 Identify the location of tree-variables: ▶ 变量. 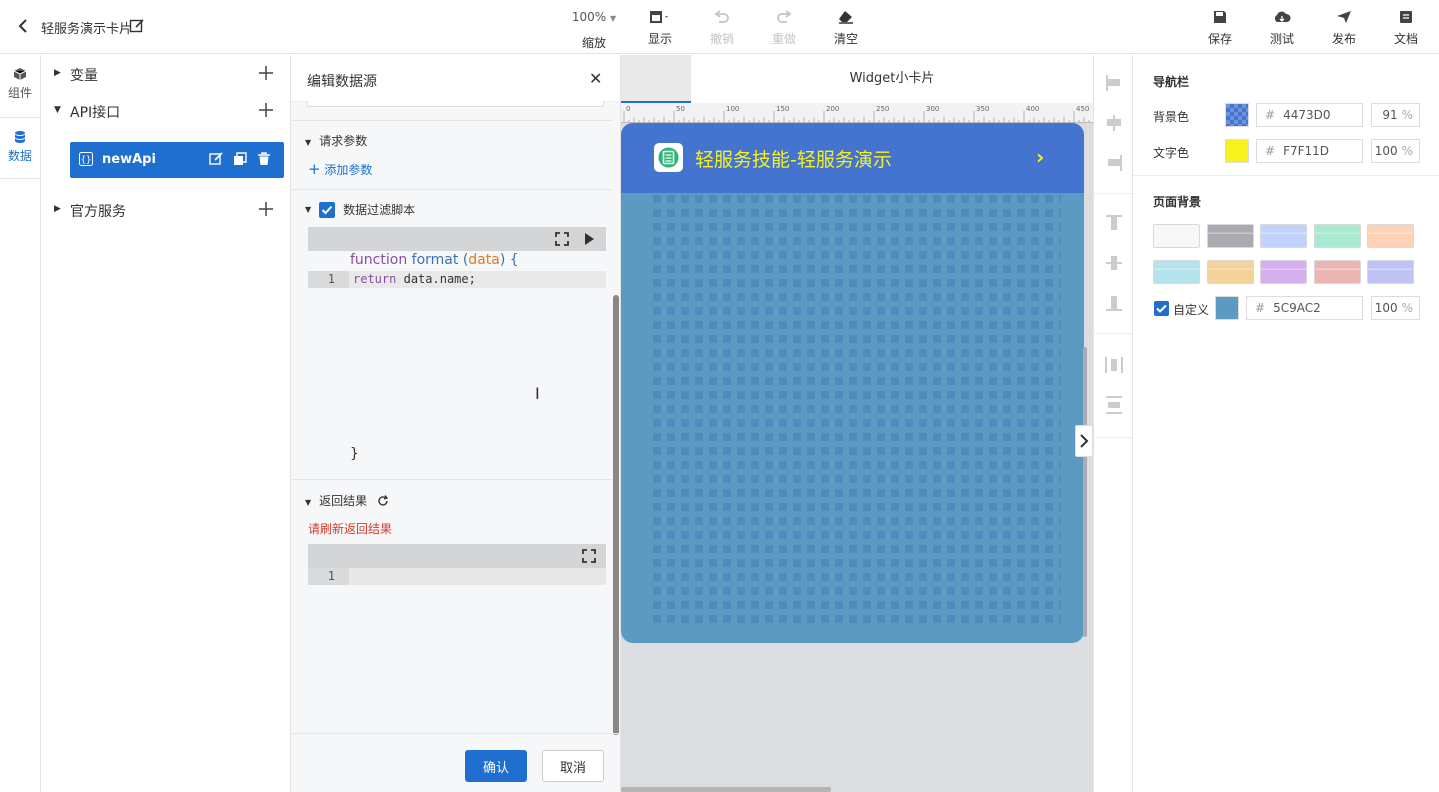
(165, 74).